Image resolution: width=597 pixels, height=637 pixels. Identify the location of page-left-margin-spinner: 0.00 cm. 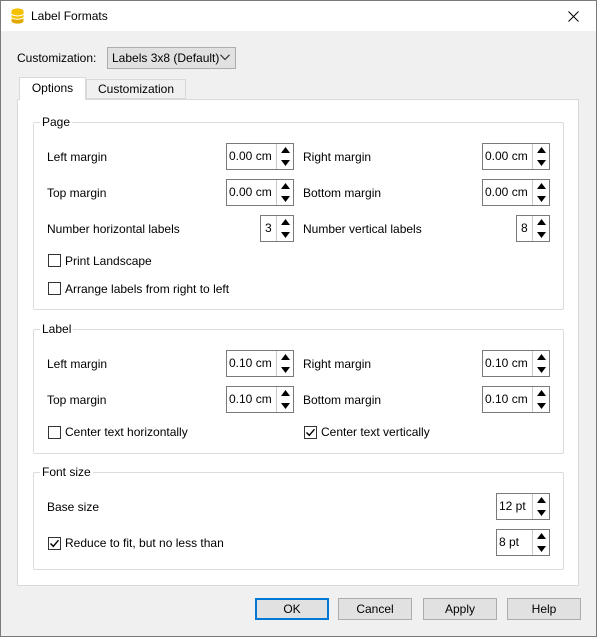
(260, 156).